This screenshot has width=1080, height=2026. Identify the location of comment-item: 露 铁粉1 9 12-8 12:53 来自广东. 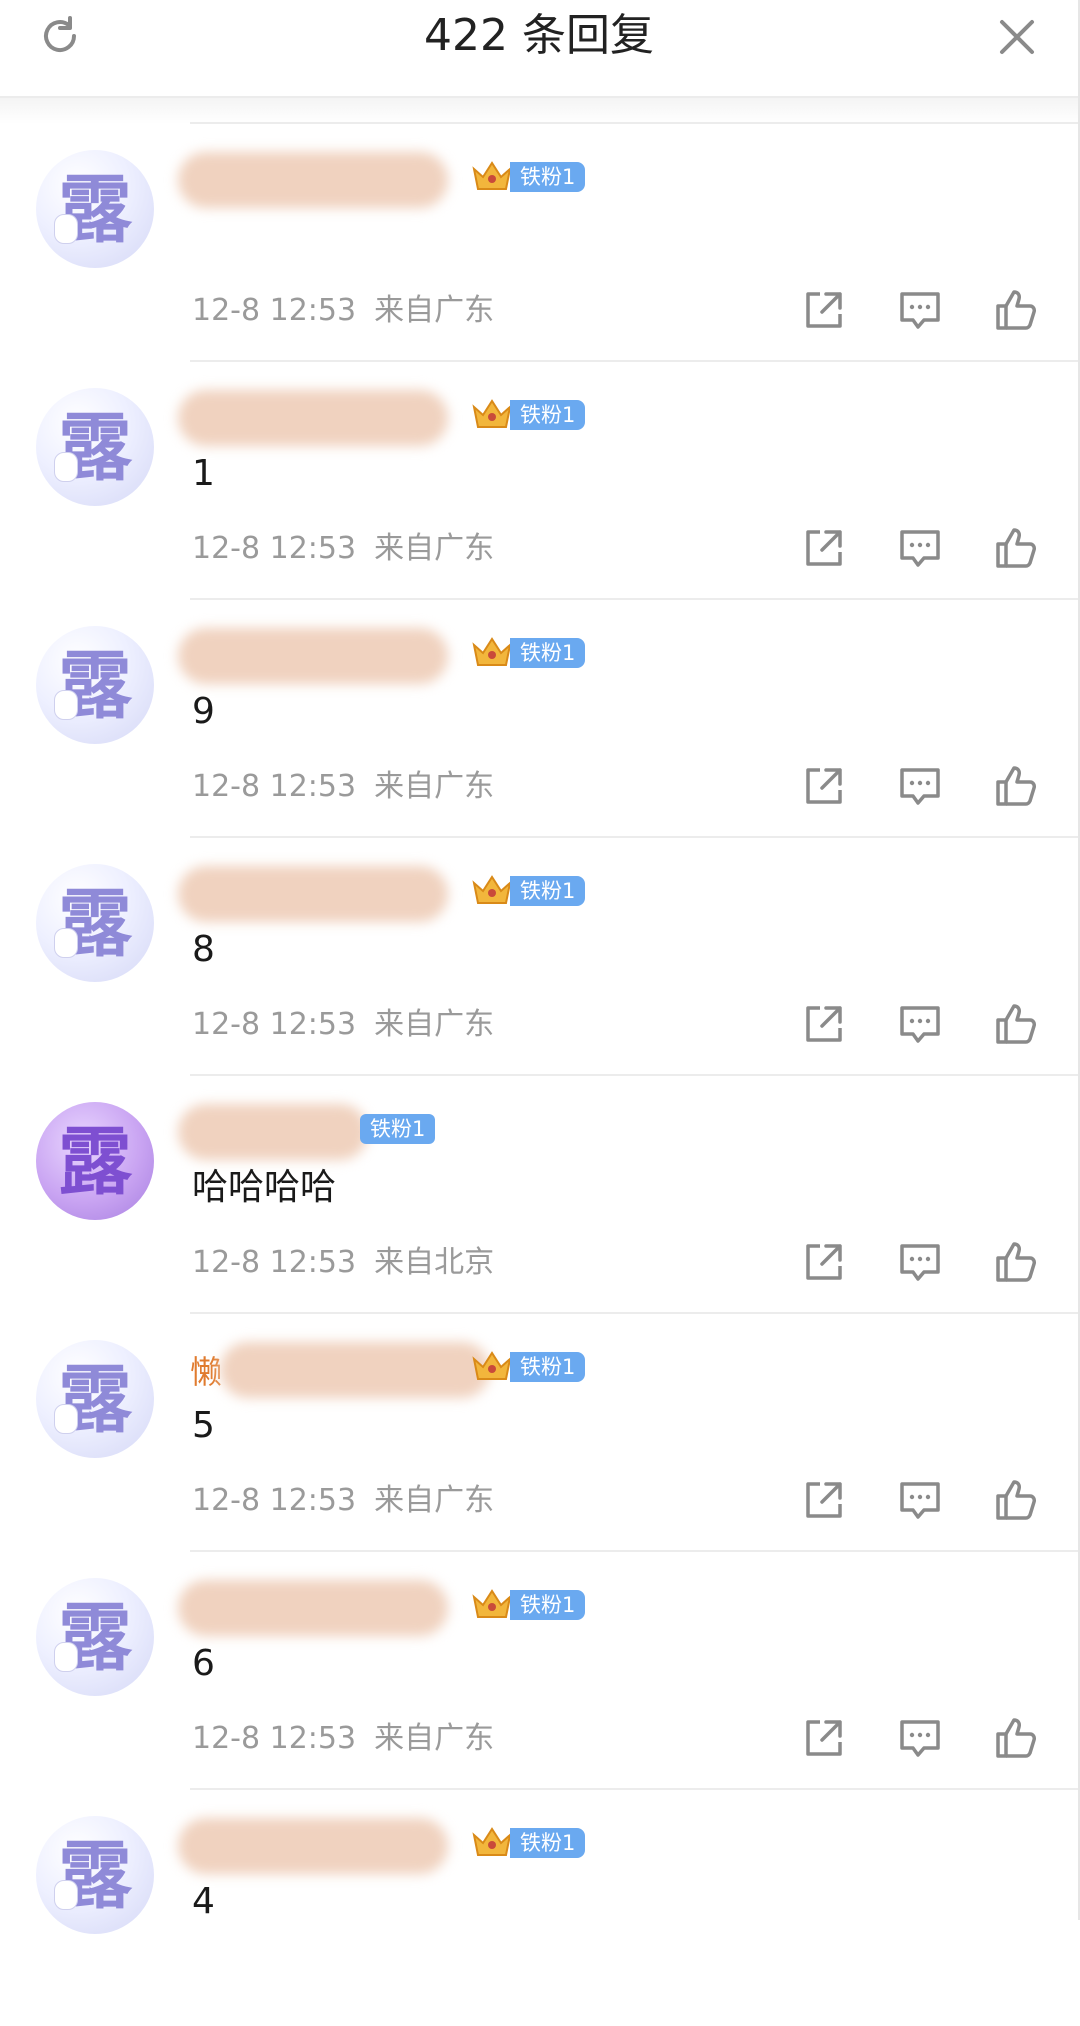
(539, 717).